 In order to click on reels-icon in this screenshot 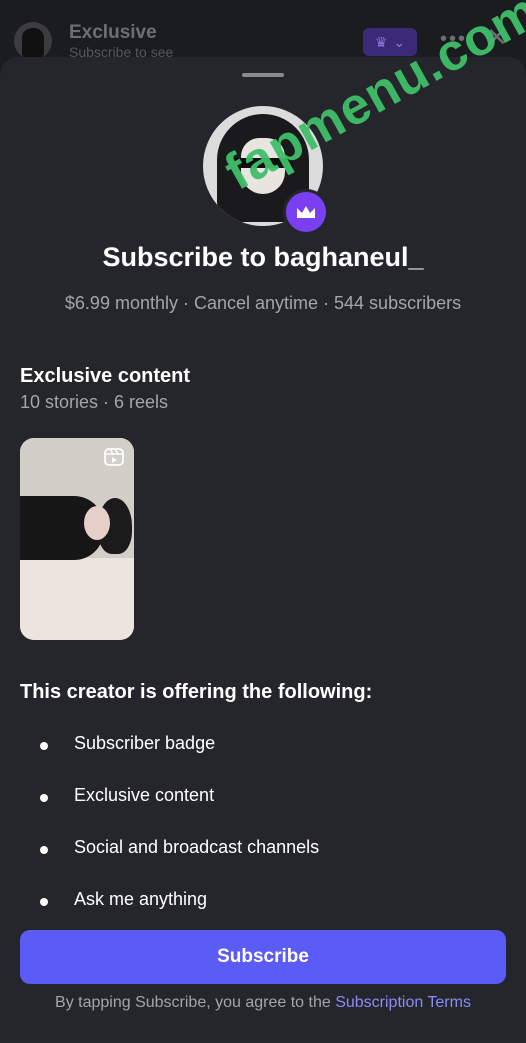, I will do `click(114, 457)`.